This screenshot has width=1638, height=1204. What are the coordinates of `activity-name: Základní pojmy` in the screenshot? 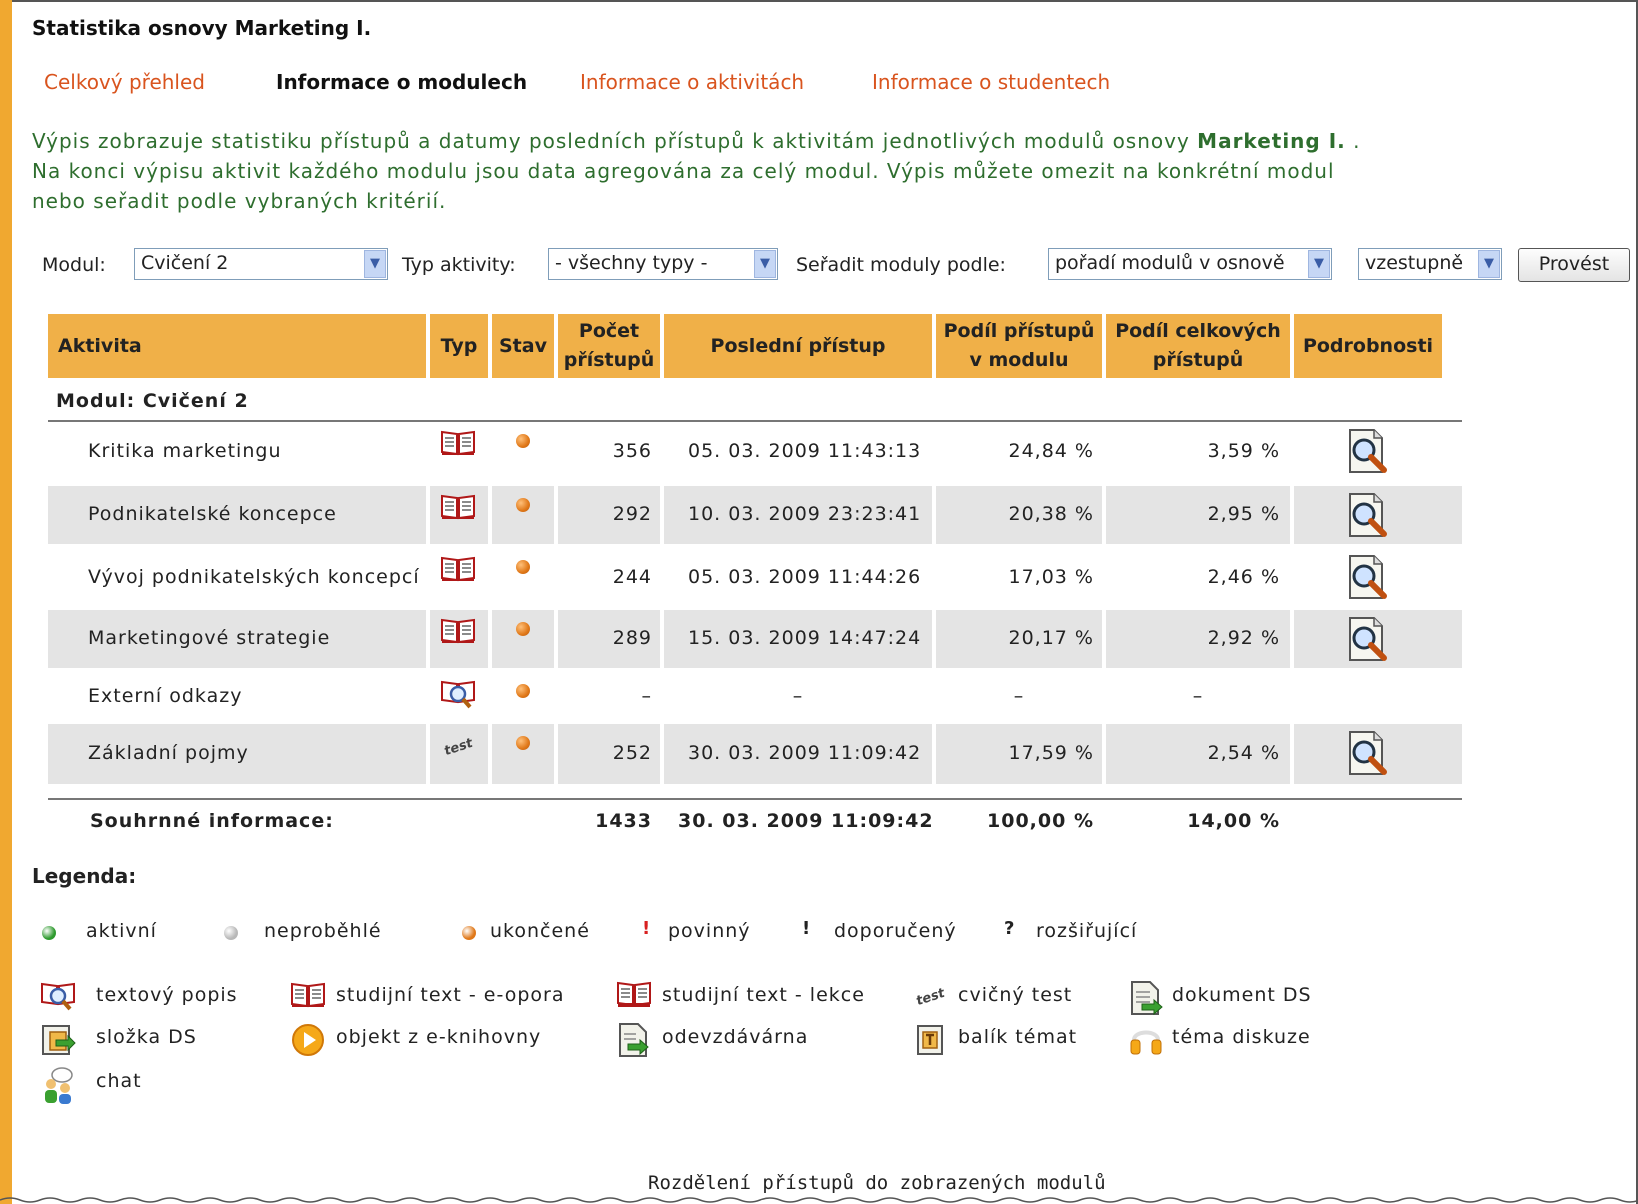 It's located at (168, 753).